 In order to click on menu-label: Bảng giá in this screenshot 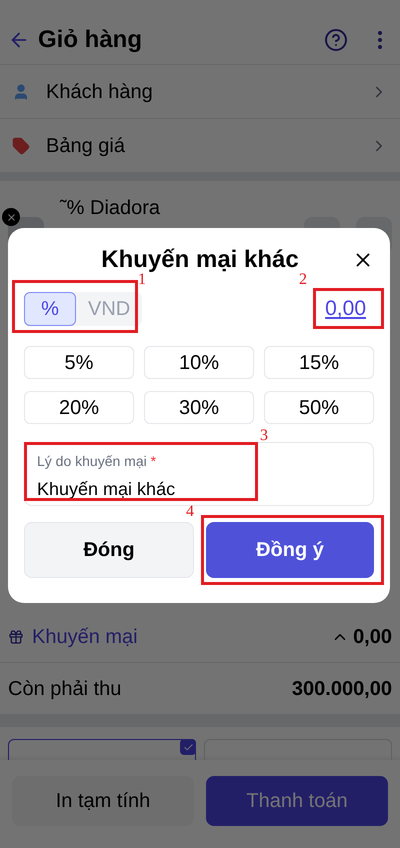, I will do `click(86, 146)`.